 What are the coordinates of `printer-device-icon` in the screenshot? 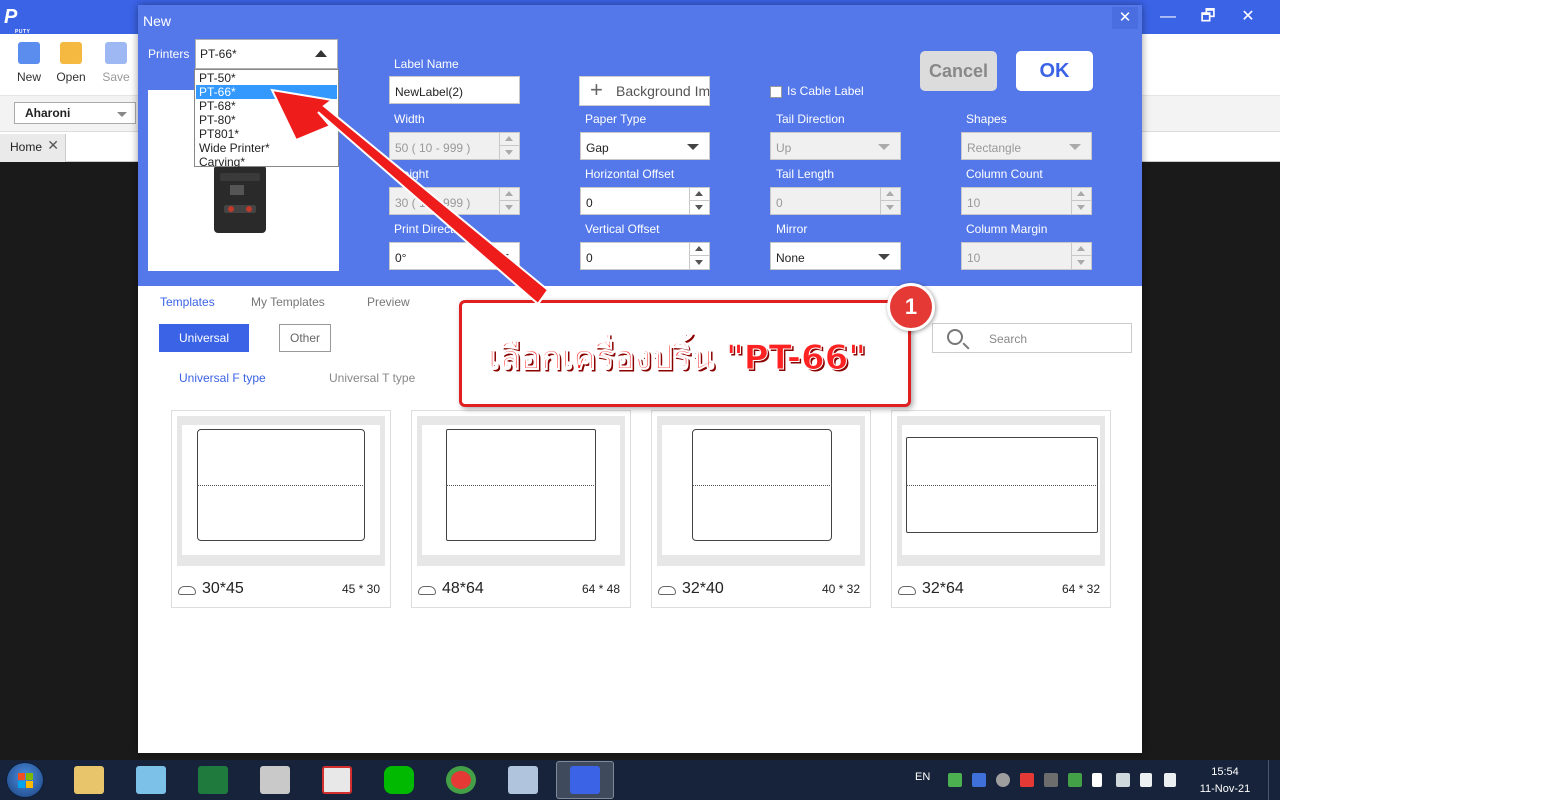 It's located at (240, 199).